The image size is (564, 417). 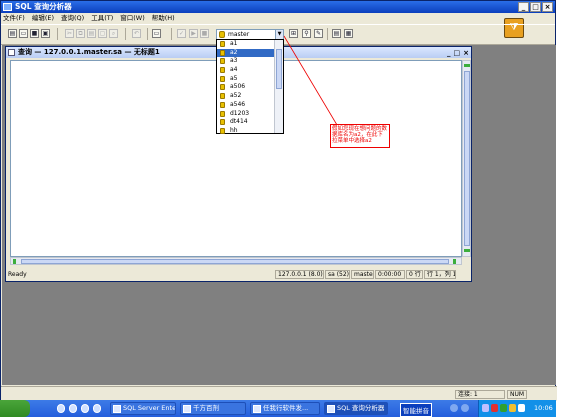 What do you see at coordinates (517, 394) in the screenshot?
I see `num-lock-indicator: NUM` at bounding box center [517, 394].